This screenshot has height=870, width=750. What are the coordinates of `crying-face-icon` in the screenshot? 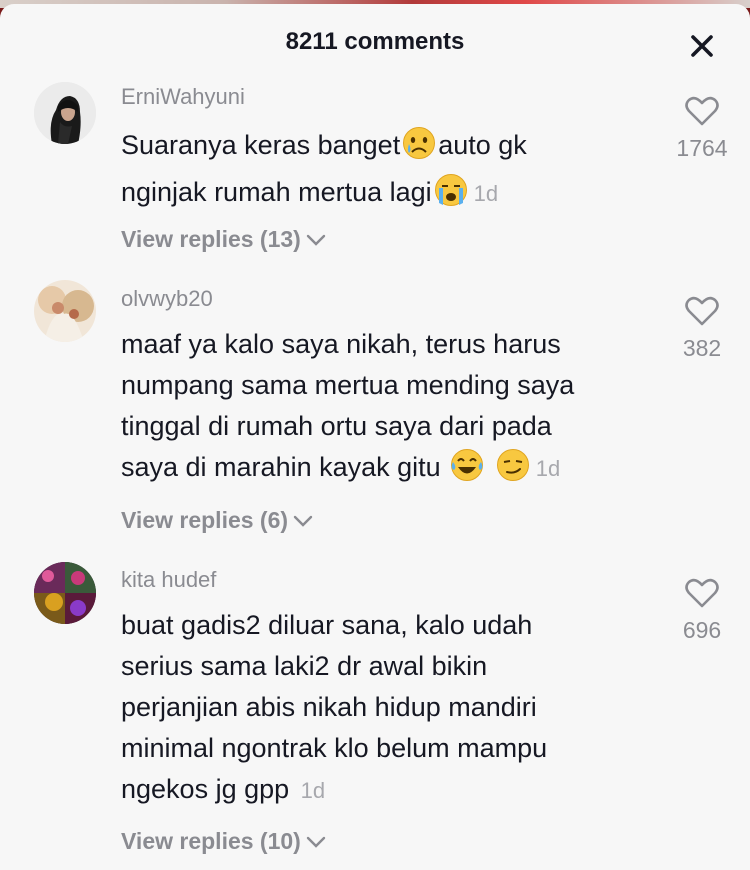 It's located at (419, 149).